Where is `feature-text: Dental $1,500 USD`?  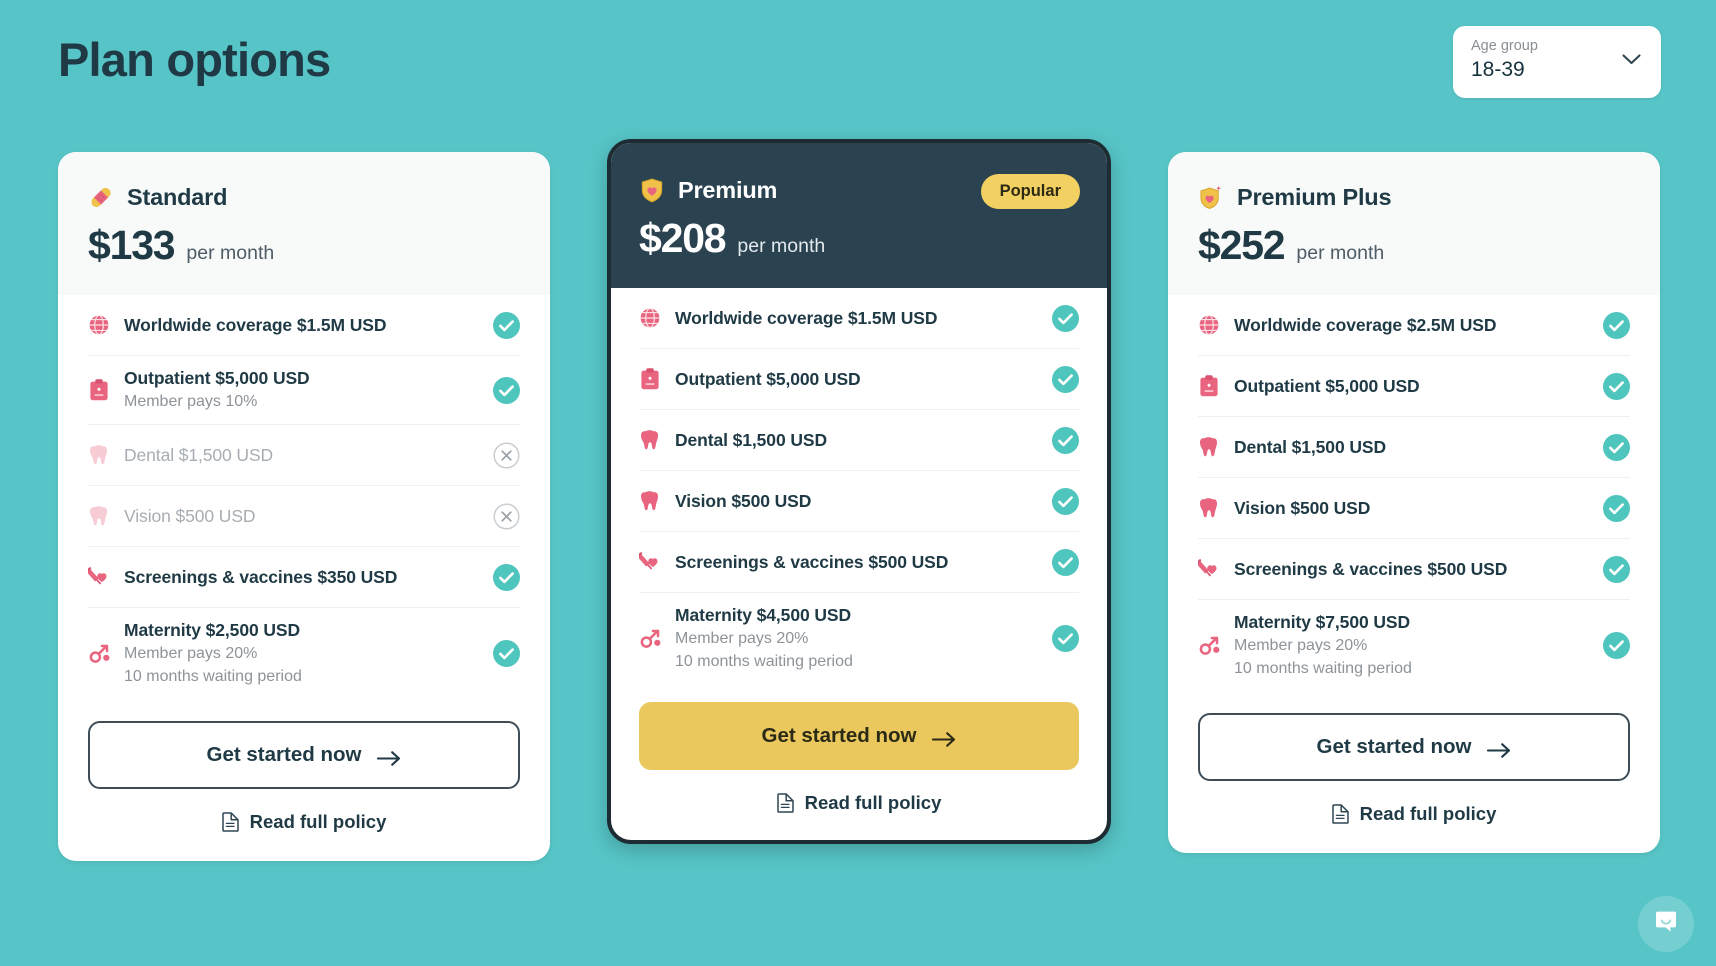
feature-text: Dental $1,500 USD is located at coordinates (302, 455).